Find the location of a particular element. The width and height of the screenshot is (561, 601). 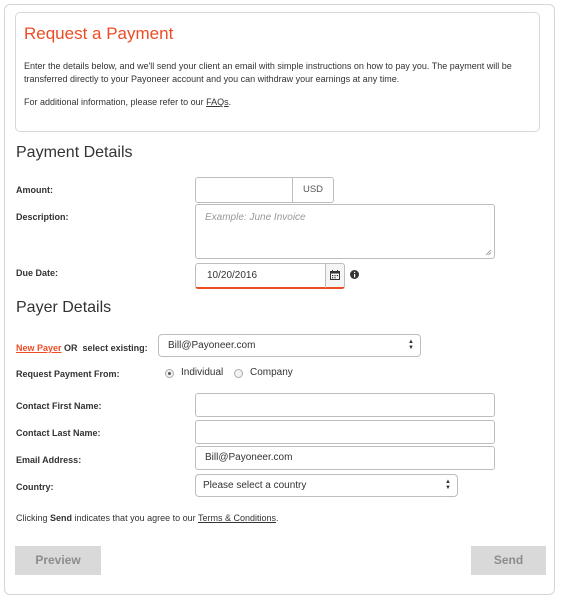

request-from-label: Request Payment From: is located at coordinates (68, 374).